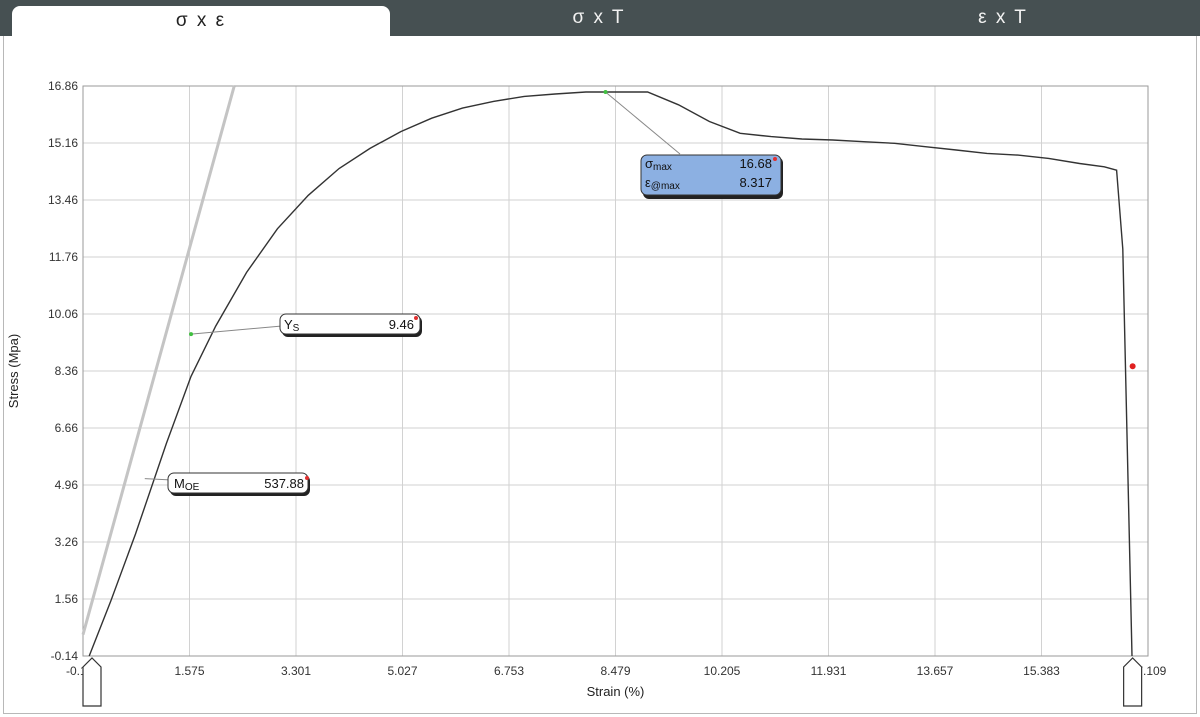 Image resolution: width=1200 pixels, height=717 pixels. I want to click on annotation-moe: MOE 537.88, so click(227, 484).